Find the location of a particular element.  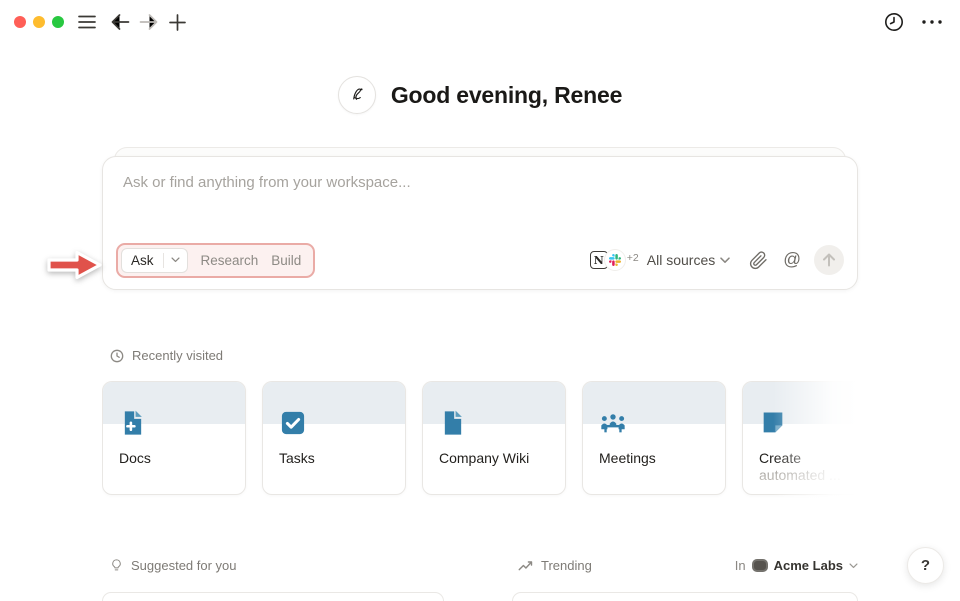

card-docs: Docs is located at coordinates (174, 438).